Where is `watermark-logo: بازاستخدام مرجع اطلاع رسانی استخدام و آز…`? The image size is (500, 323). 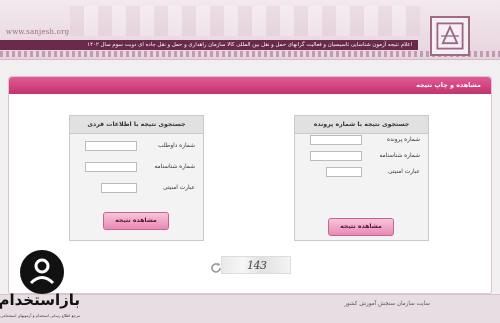 watermark-logo: بازاستخدام مرجع اطلاع رسانی استخدام و آز… is located at coordinates (40, 286).